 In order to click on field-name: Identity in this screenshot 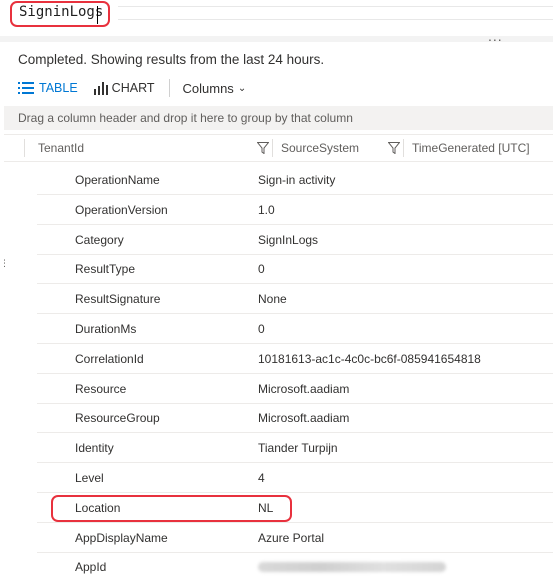, I will do `click(94, 448)`.